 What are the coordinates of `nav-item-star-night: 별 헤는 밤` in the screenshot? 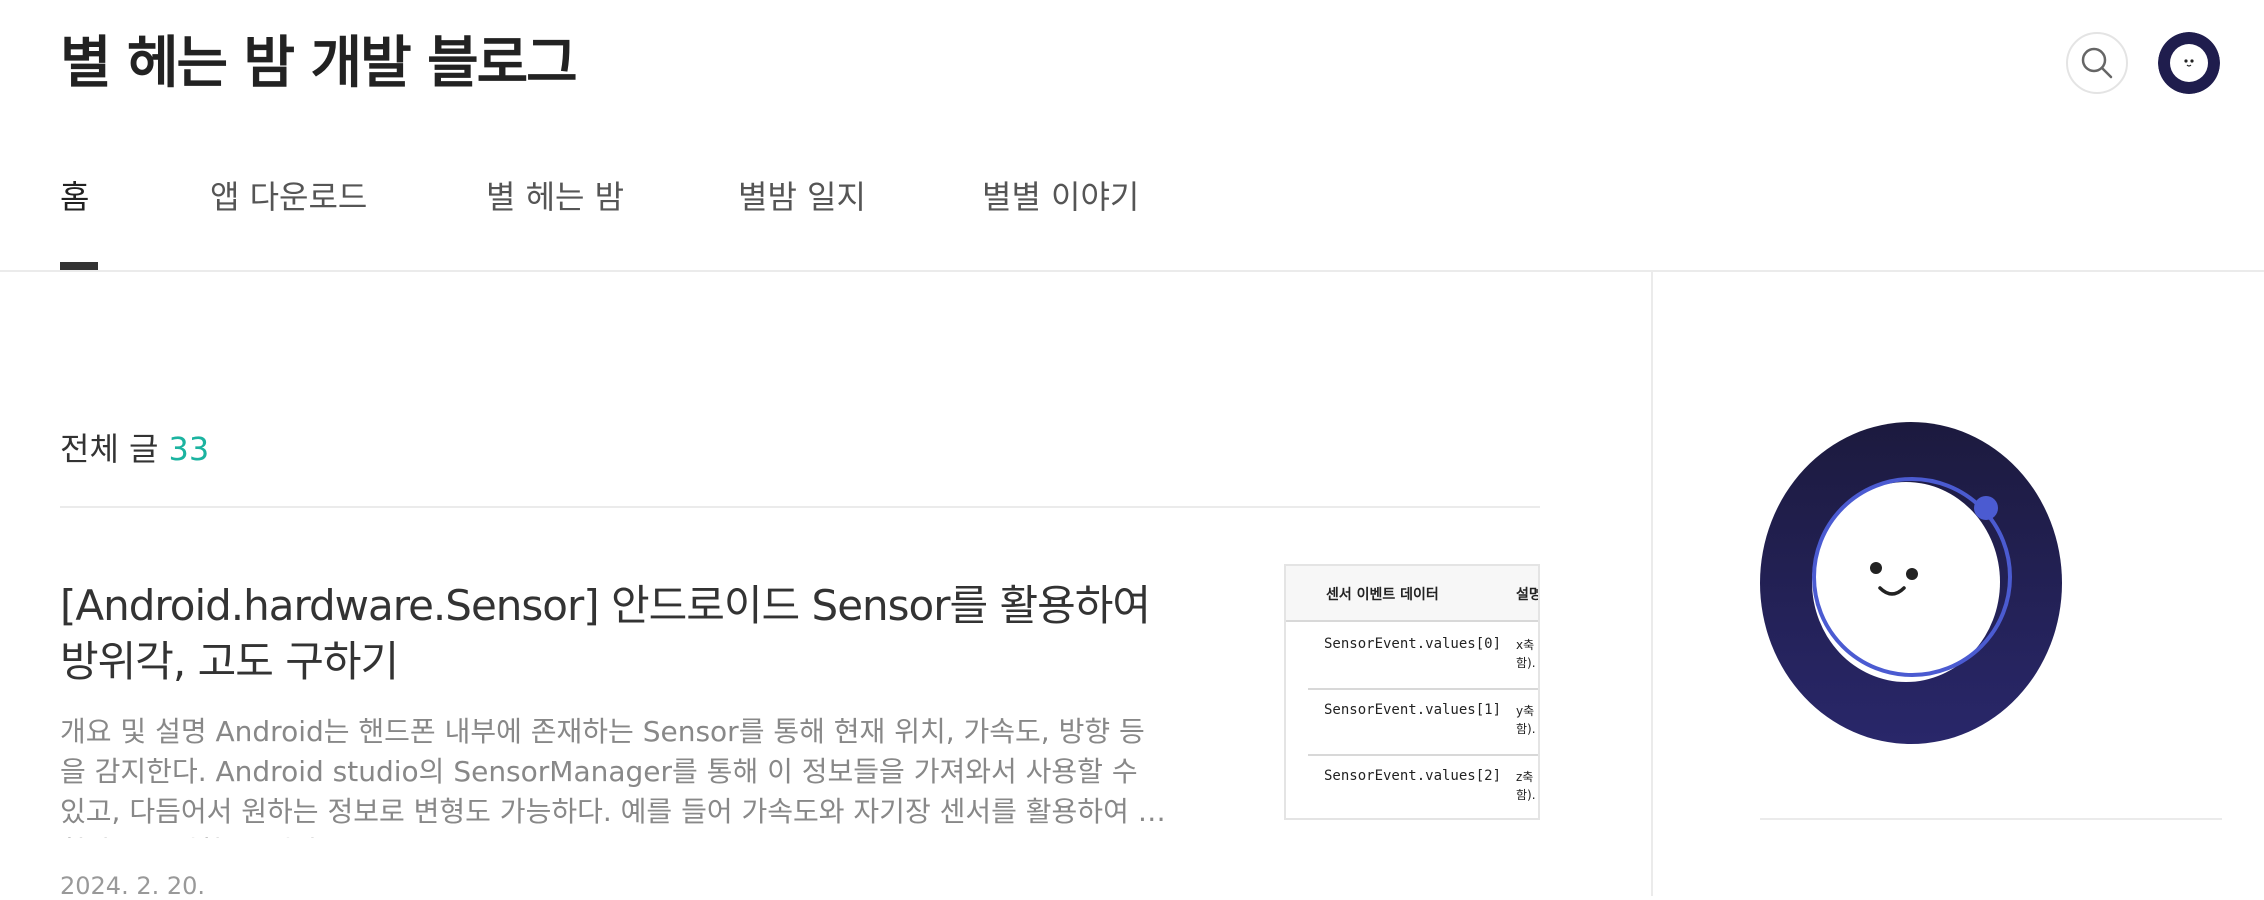 It's located at (555, 222).